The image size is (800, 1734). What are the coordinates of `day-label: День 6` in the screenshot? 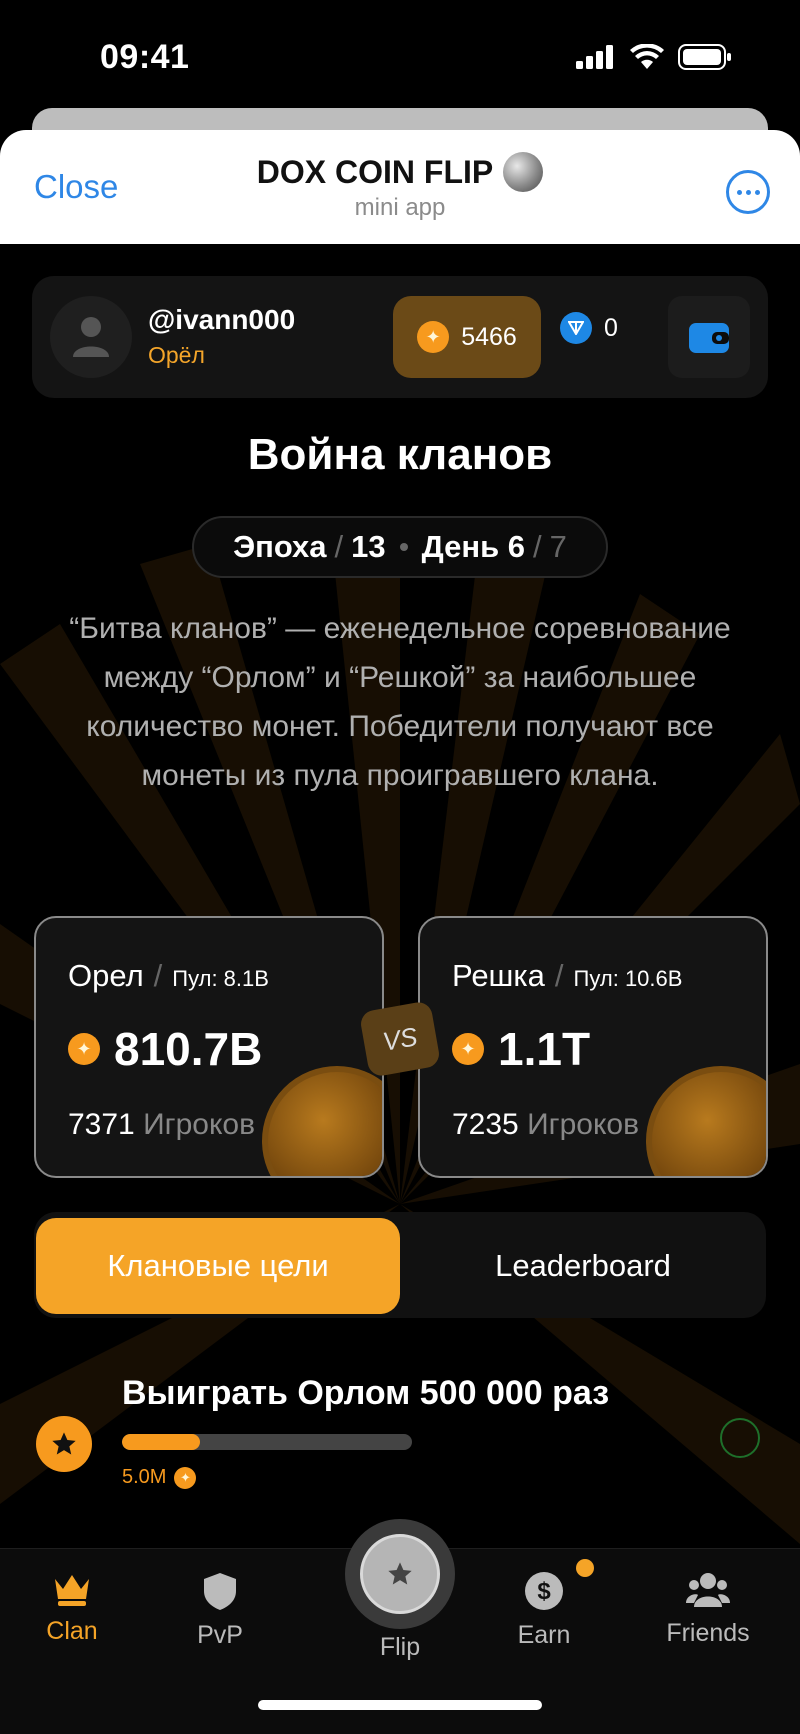 It's located at (473, 546).